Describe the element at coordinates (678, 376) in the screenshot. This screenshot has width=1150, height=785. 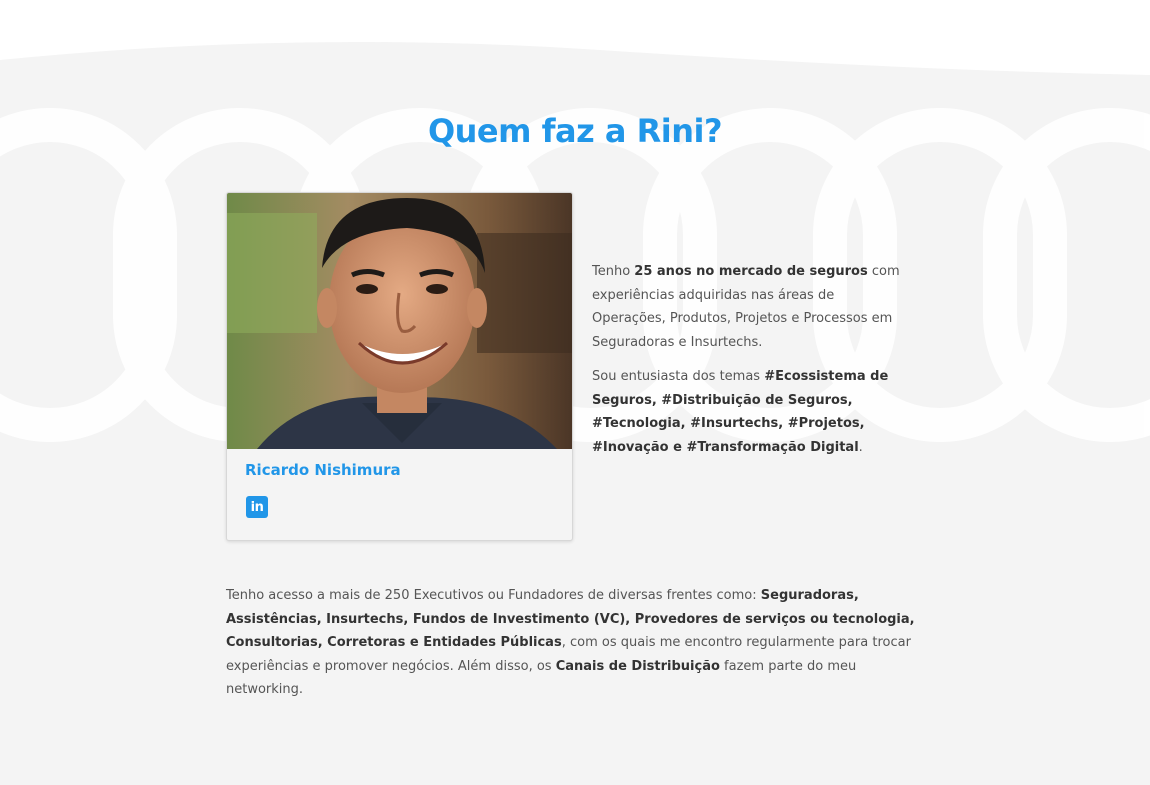
I see `bio-text-segment: Sou entusiasta dos temas` at that location.